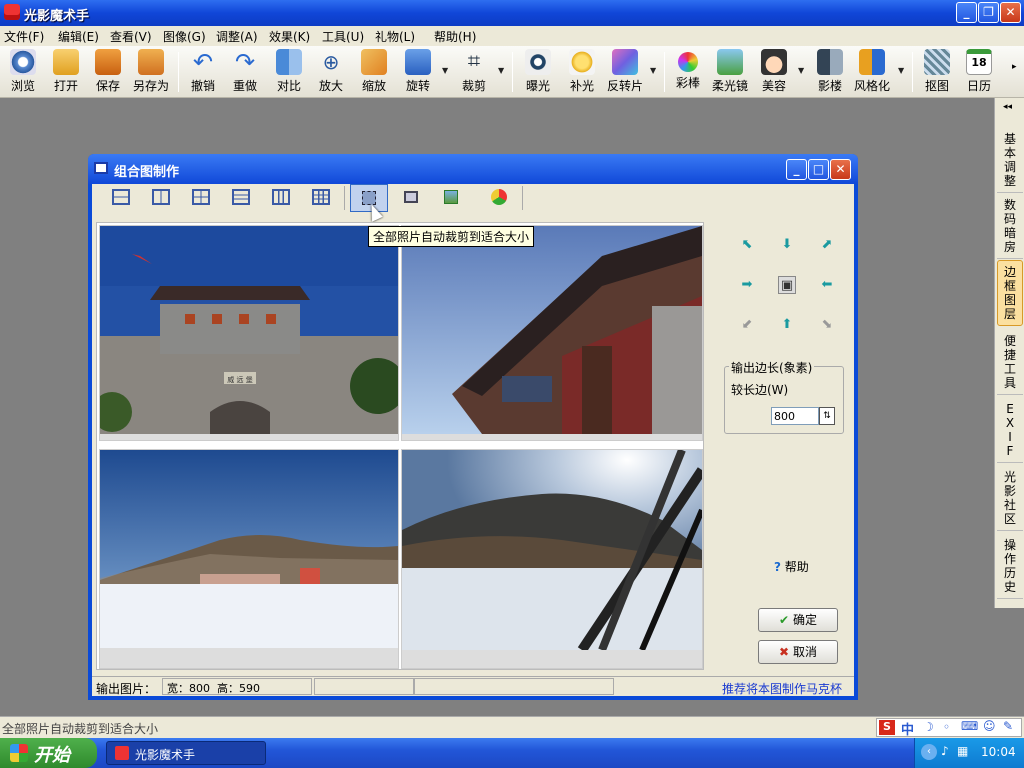 The image size is (1024, 768). Describe the element at coordinates (791, 566) in the screenshot. I see `help-link: ? 帮助` at that location.